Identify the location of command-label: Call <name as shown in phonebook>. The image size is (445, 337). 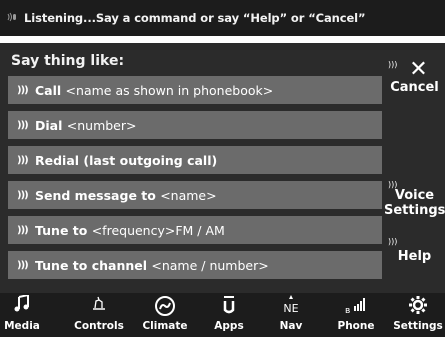
(154, 90).